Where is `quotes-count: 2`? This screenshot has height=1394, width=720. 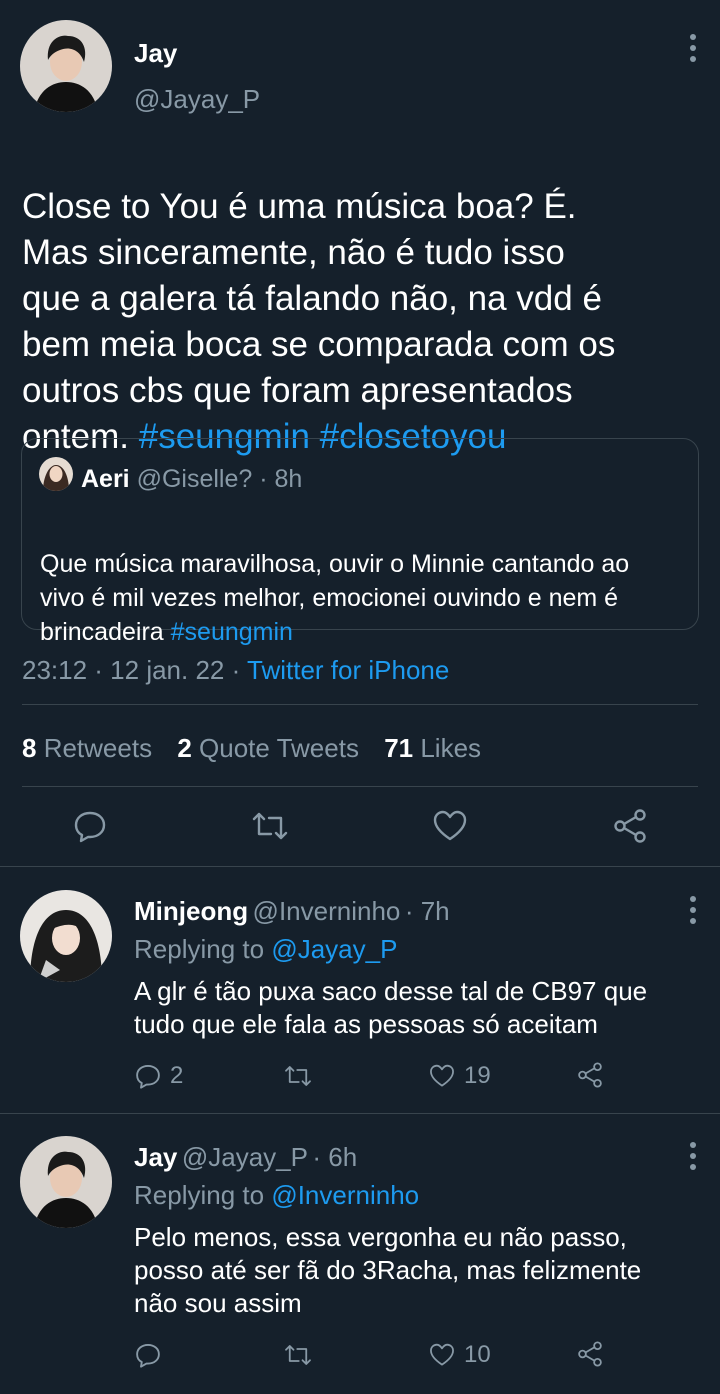 quotes-count: 2 is located at coordinates (184, 748).